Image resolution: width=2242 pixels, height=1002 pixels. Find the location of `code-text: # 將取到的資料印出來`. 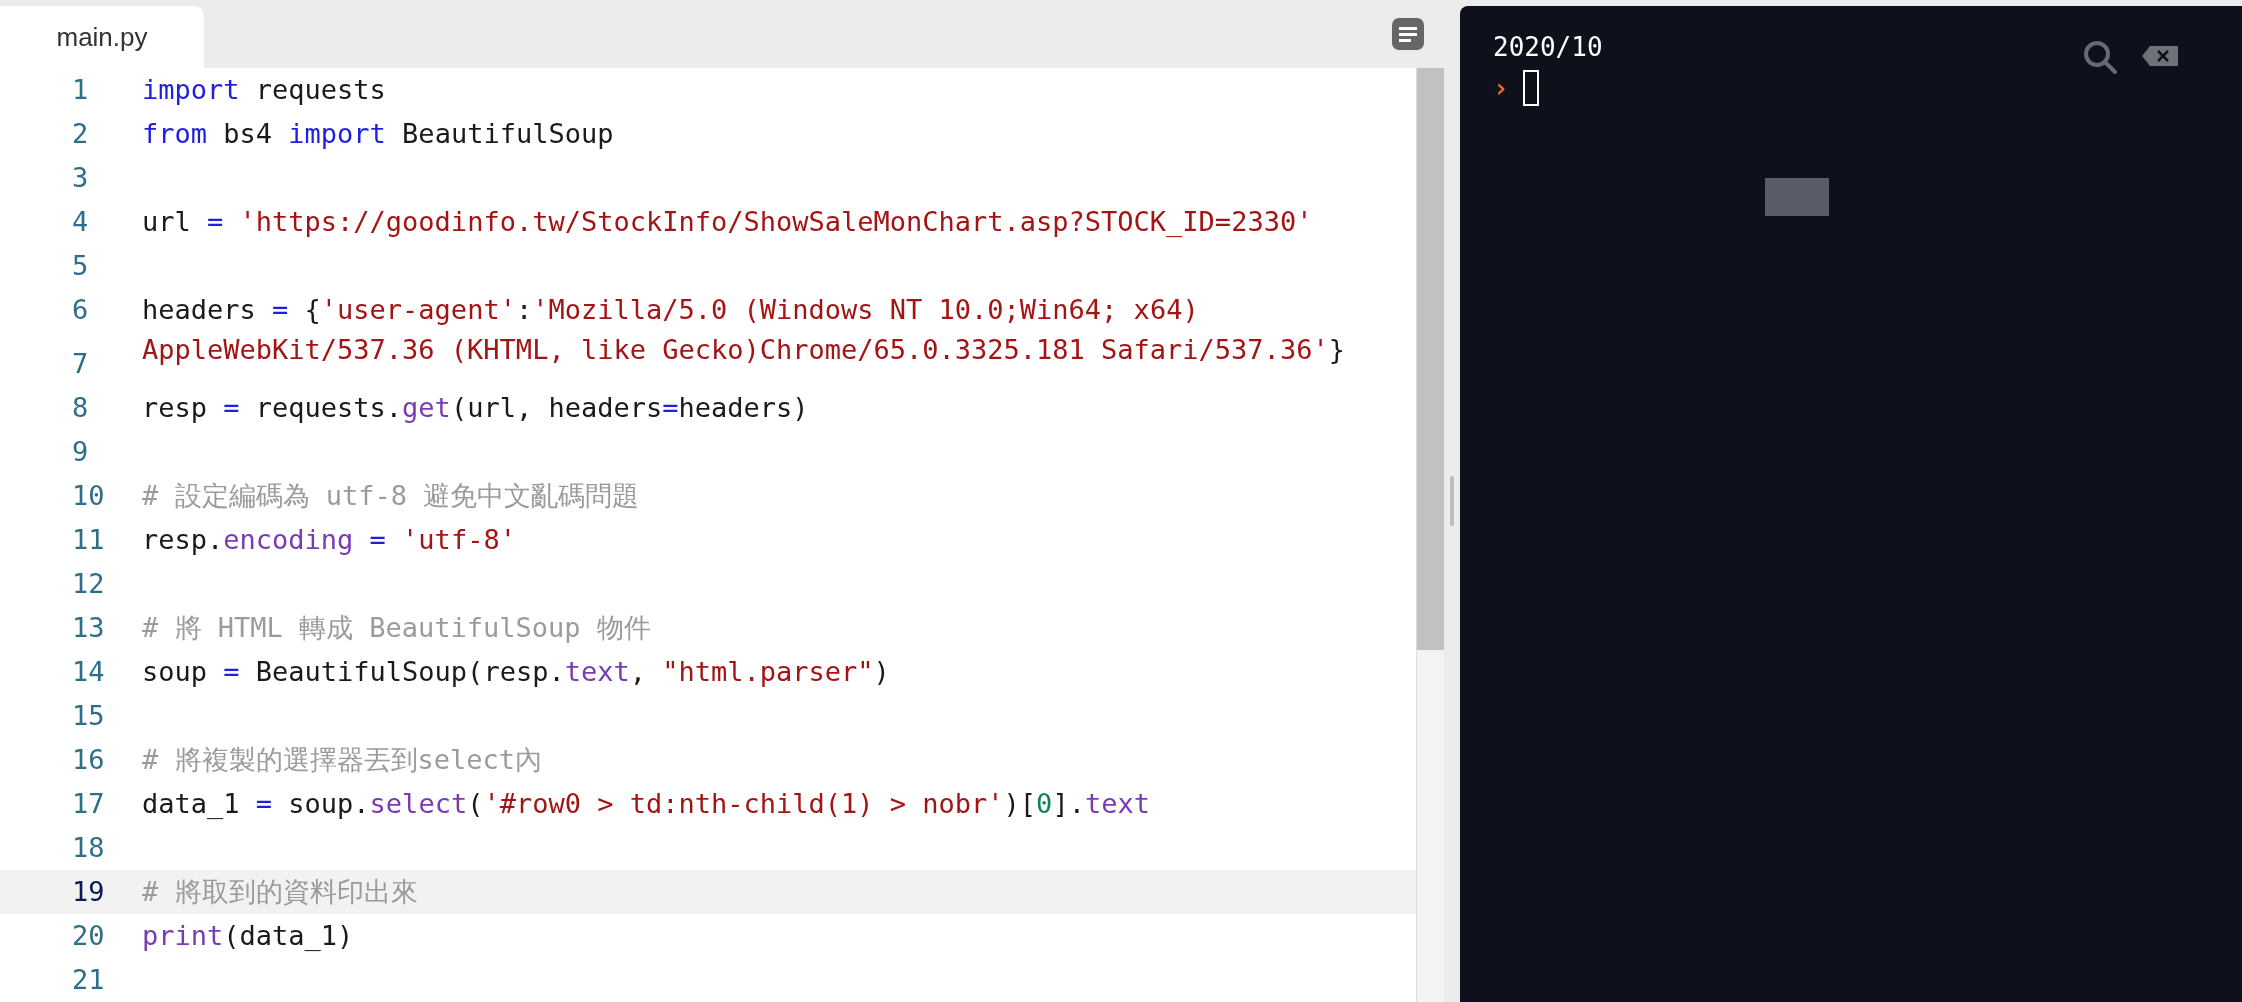

code-text: # 將取到的資料印出來 is located at coordinates (280, 892).